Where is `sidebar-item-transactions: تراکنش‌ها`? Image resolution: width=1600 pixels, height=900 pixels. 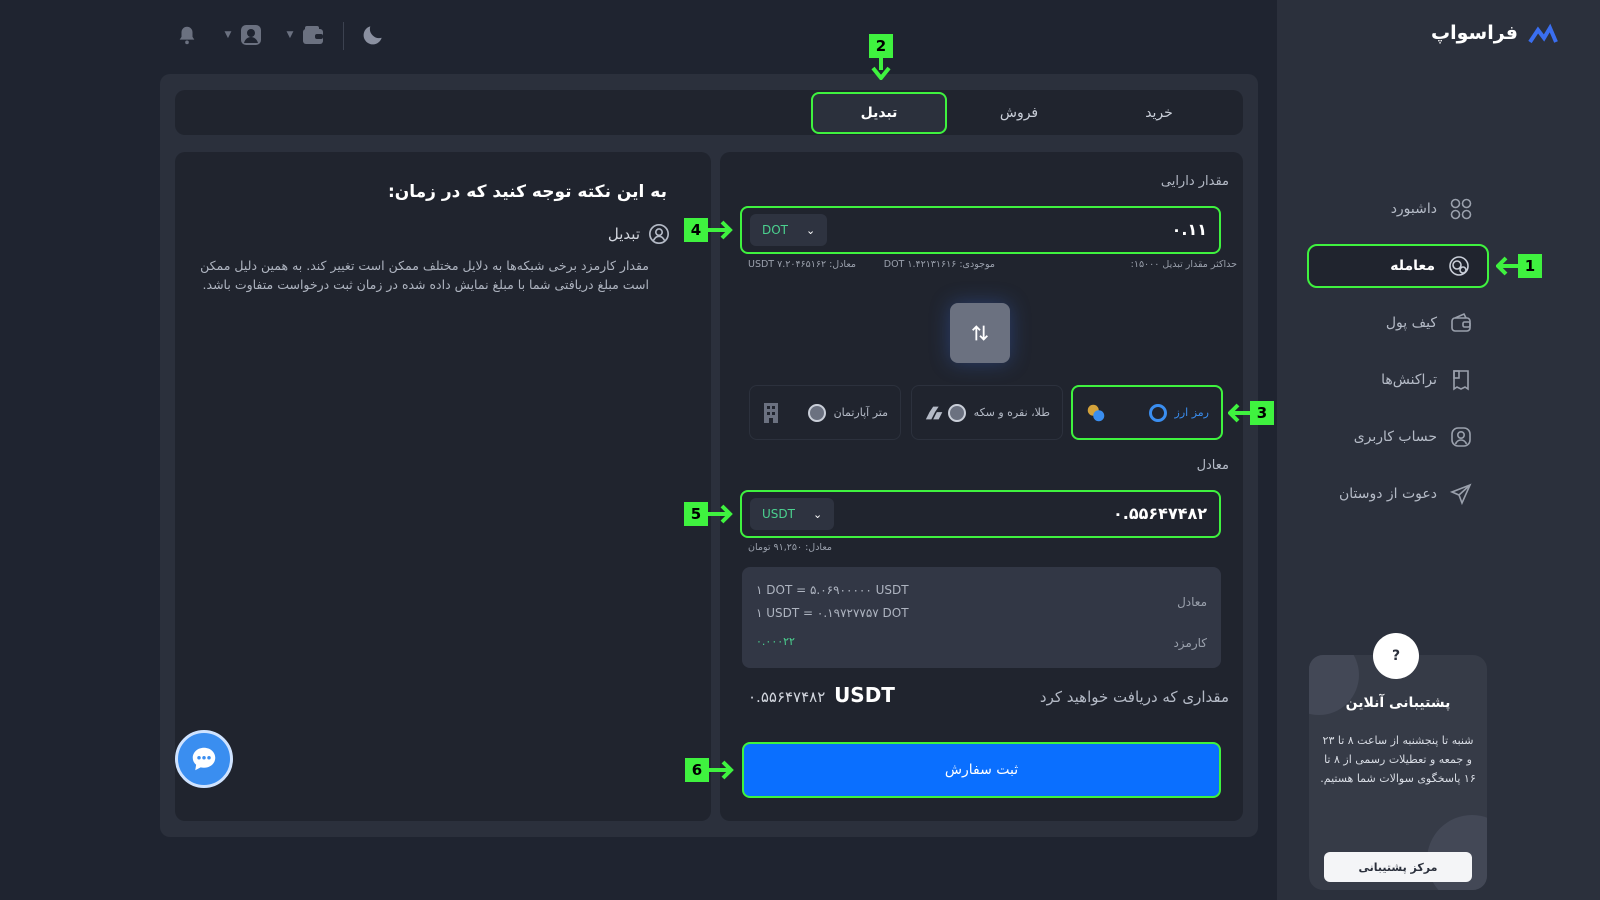
sidebar-item-transactions: تراکنش‌ها is located at coordinates (1398, 380).